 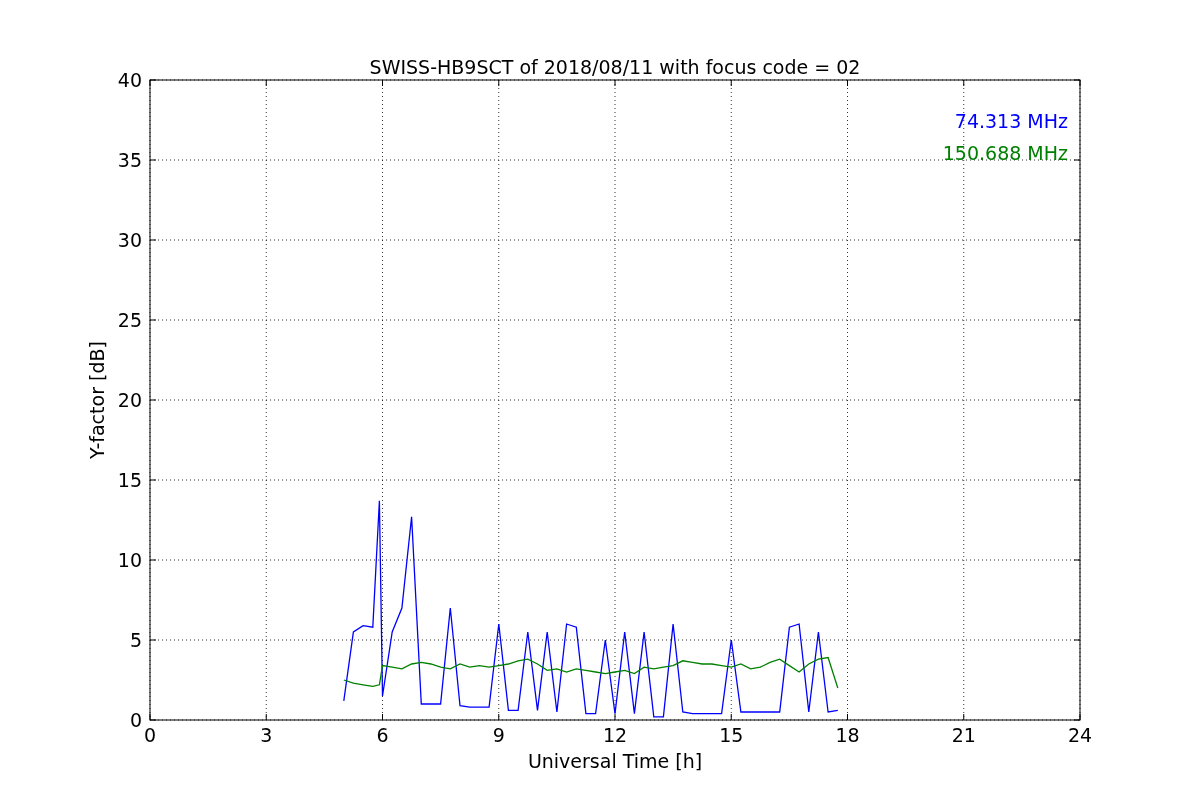 What do you see at coordinates (1080, 735) in the screenshot?
I see `tick-label: 24` at bounding box center [1080, 735].